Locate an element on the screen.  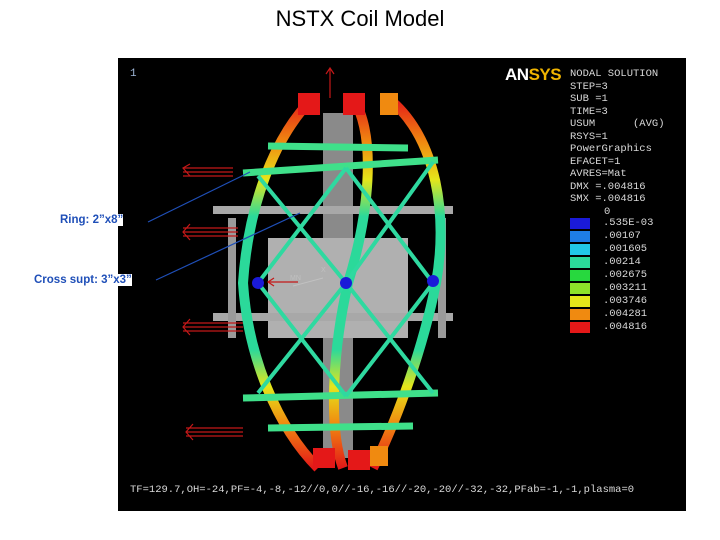
info-line: DMX =.004816 is located at coordinates (608, 186).